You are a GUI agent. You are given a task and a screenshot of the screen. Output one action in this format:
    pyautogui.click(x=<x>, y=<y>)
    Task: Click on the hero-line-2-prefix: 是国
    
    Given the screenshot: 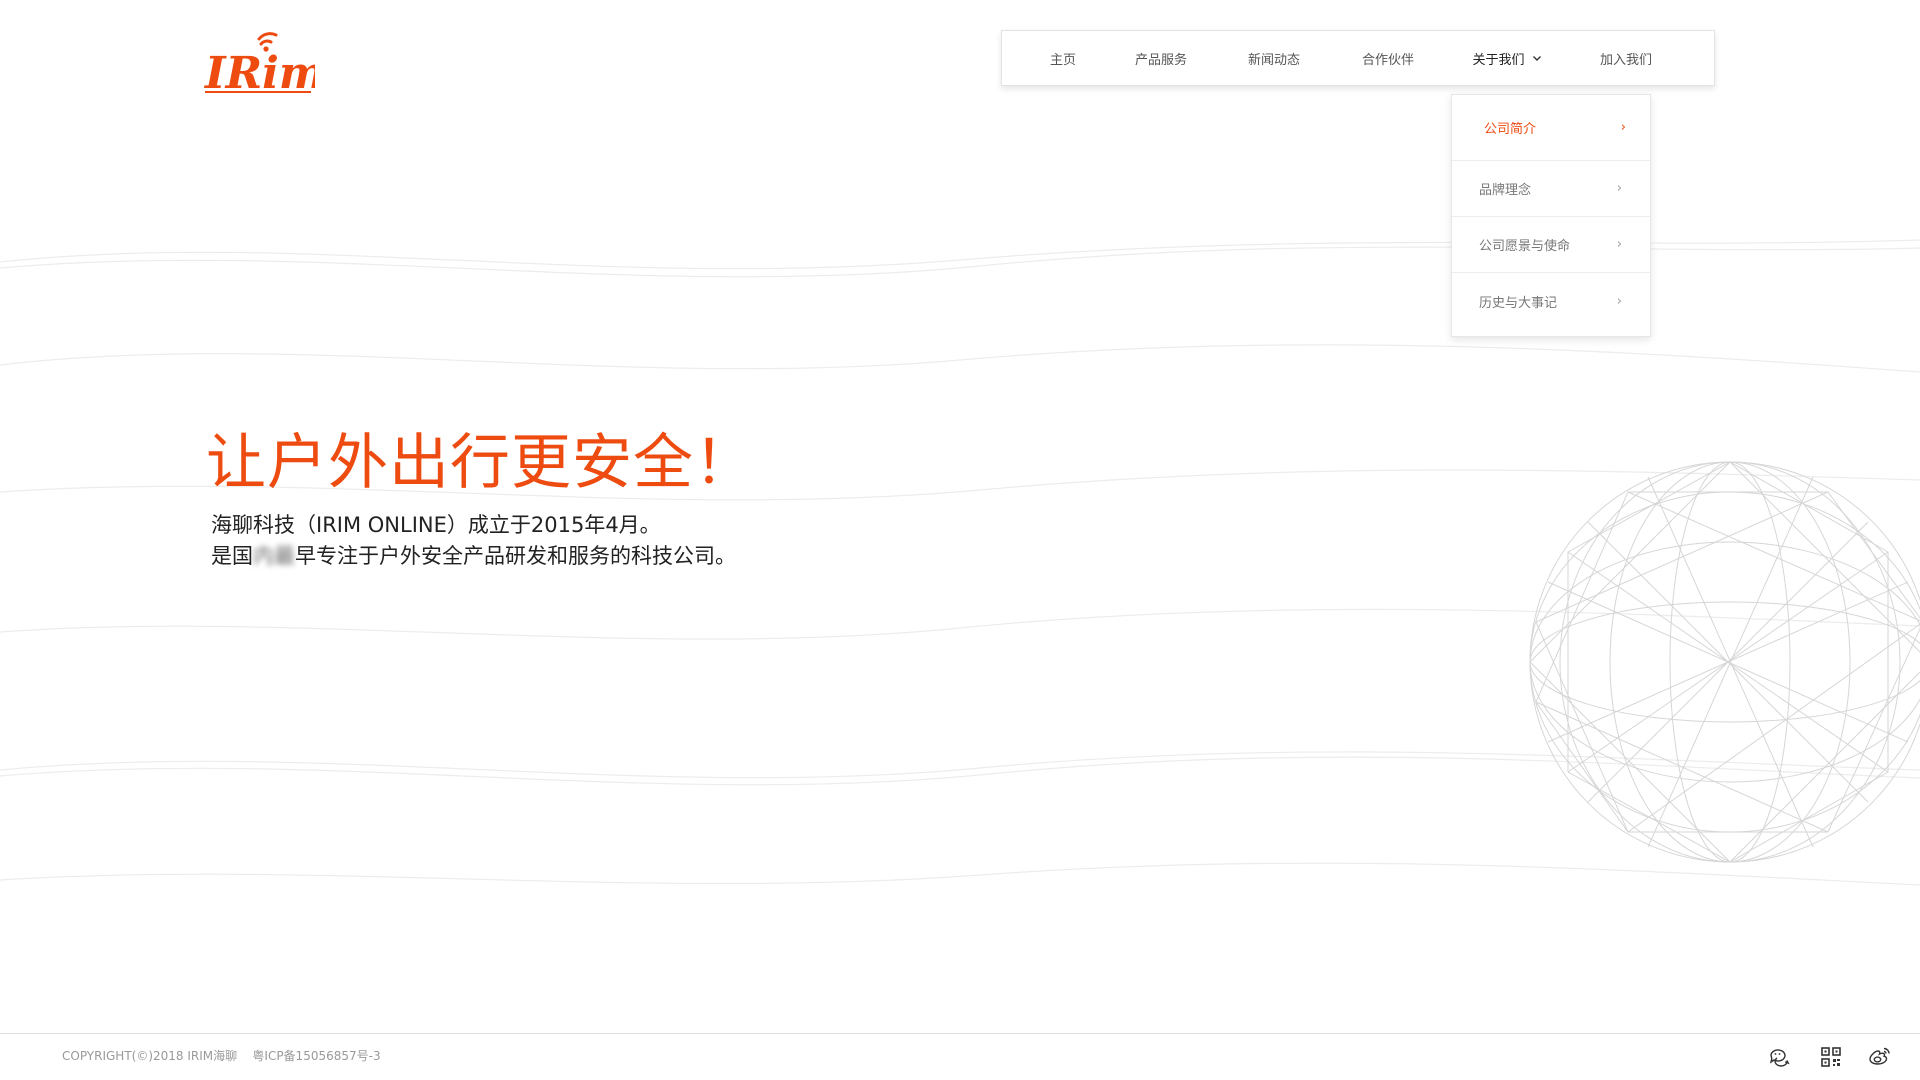 What is the action you would take?
    pyautogui.click(x=232, y=556)
    